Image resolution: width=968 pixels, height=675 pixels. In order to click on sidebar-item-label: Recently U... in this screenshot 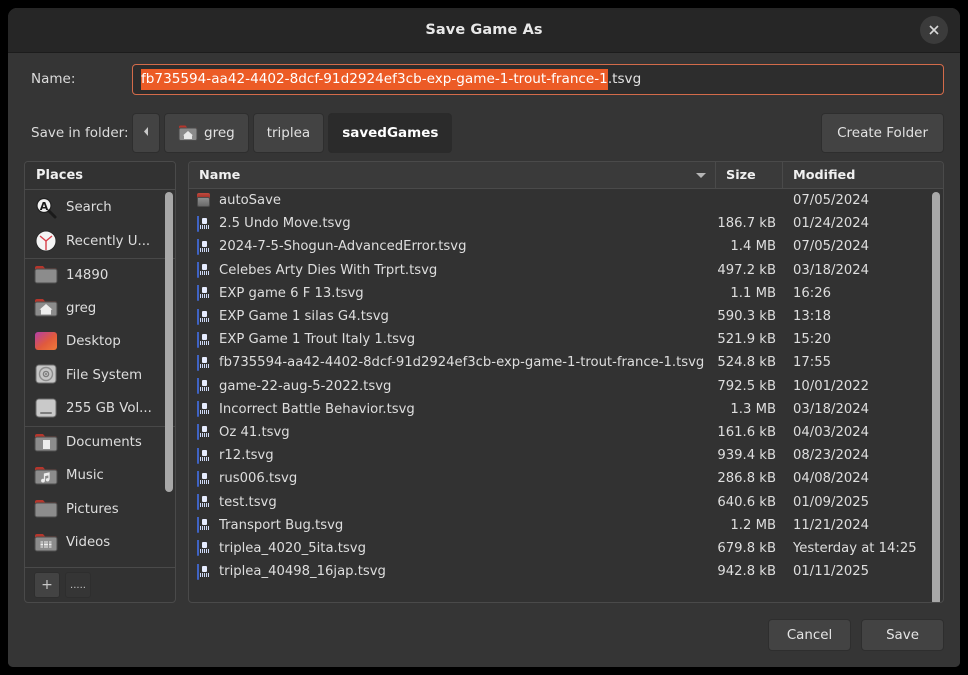, I will do `click(108, 241)`.